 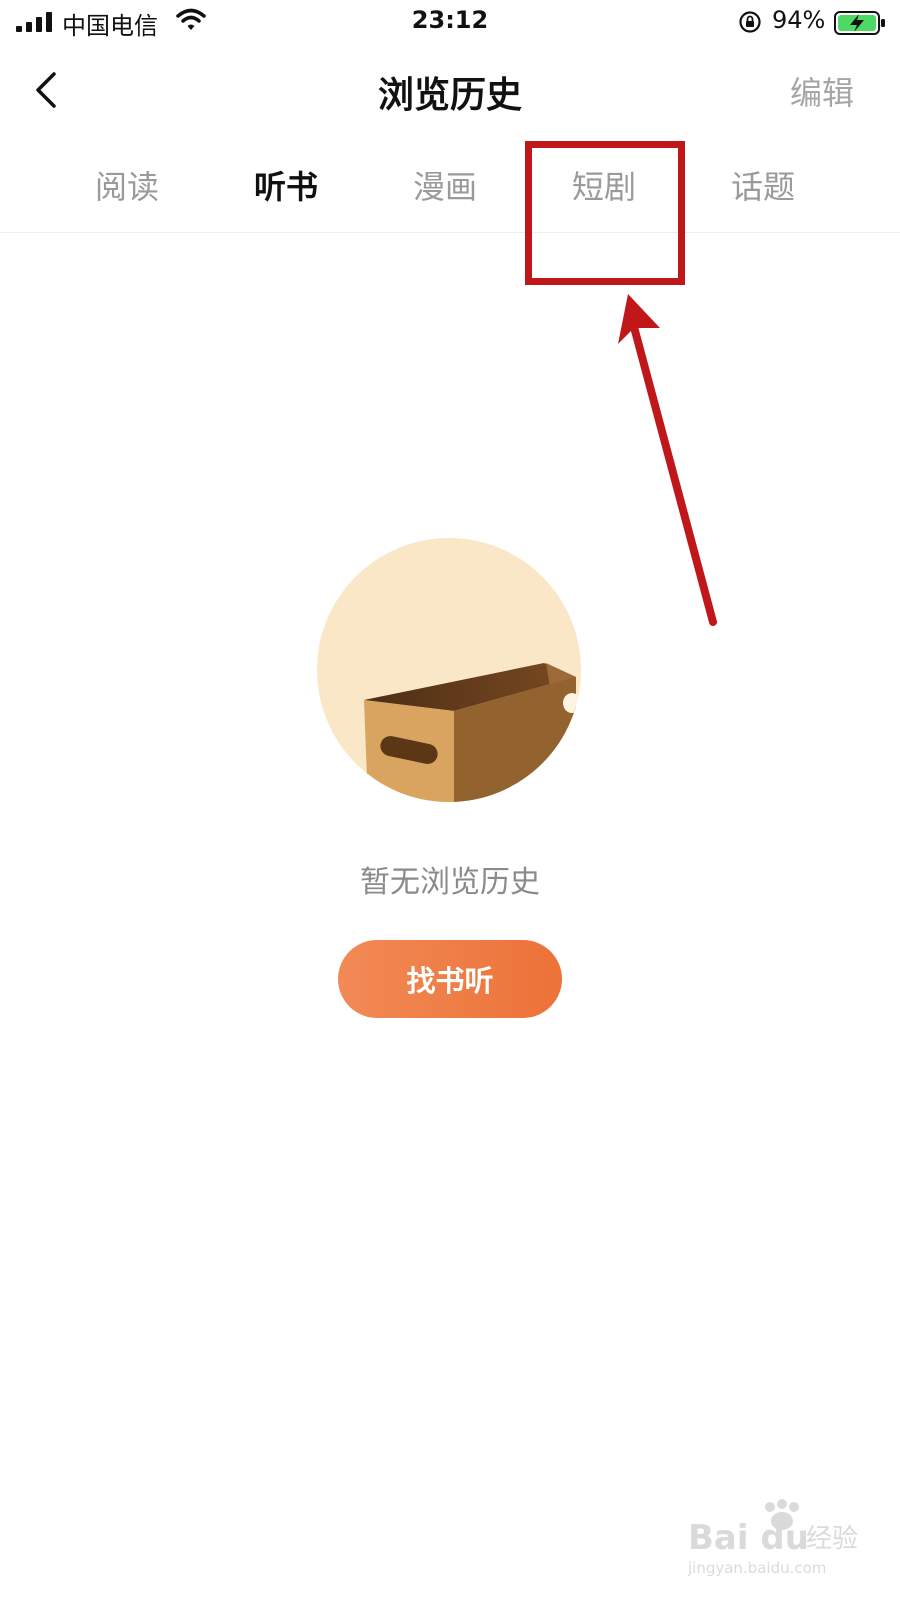 What do you see at coordinates (799, 20) in the screenshot?
I see `battery-percent: 94%` at bounding box center [799, 20].